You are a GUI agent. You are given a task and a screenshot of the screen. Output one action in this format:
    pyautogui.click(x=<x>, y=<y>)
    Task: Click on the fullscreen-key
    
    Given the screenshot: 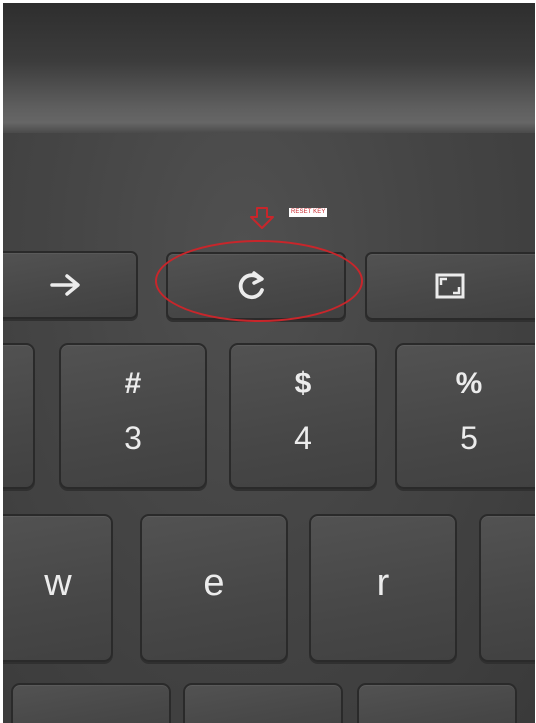 What is the action you would take?
    pyautogui.click(x=450, y=286)
    